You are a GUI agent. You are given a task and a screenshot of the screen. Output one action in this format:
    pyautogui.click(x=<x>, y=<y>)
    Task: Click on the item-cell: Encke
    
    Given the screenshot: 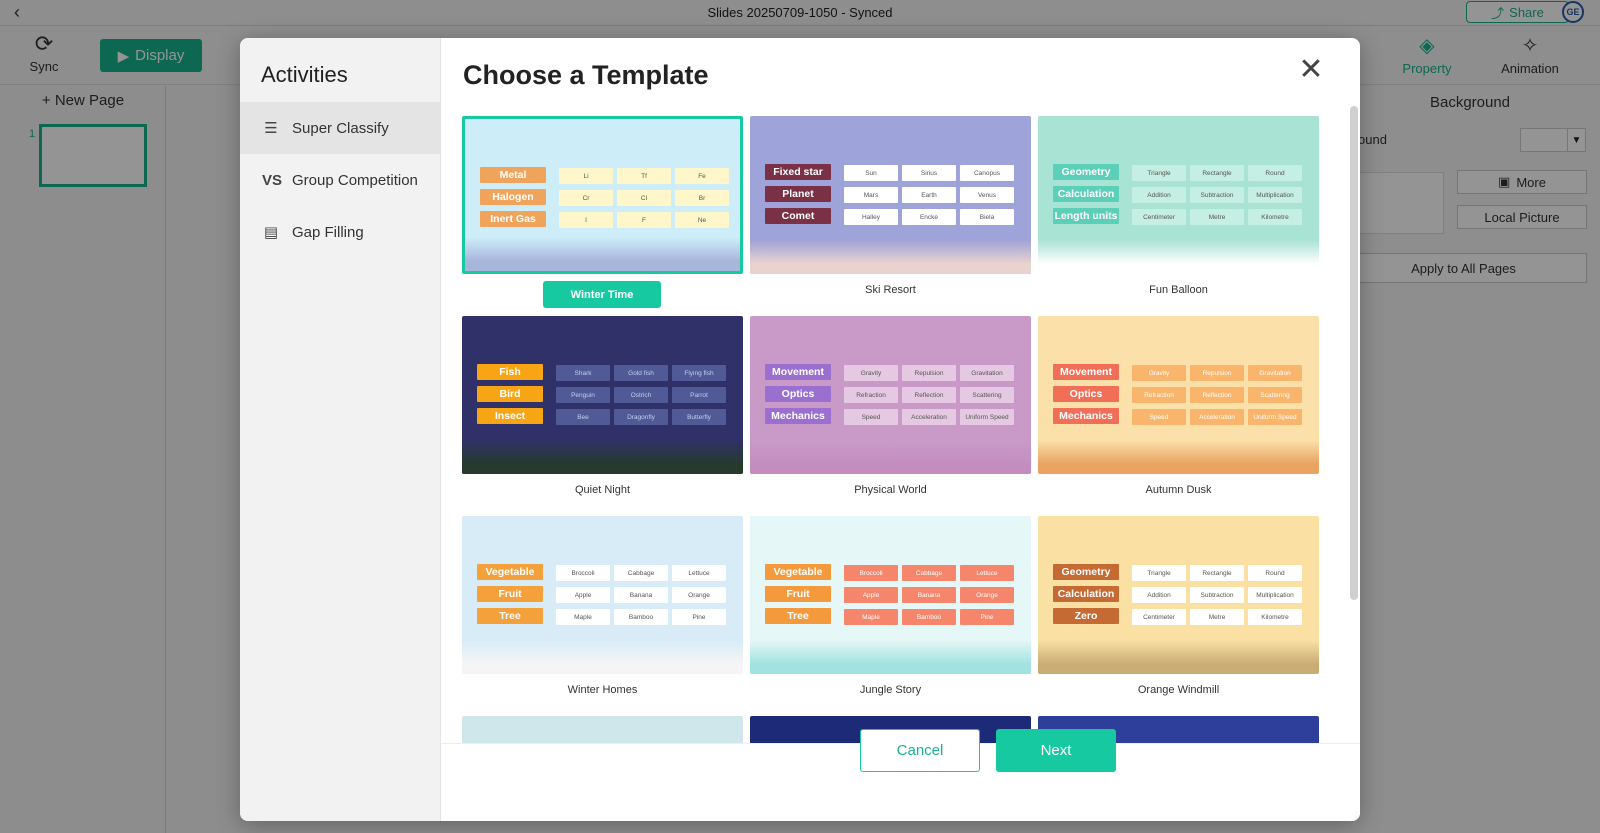 What is the action you would take?
    pyautogui.click(x=929, y=217)
    